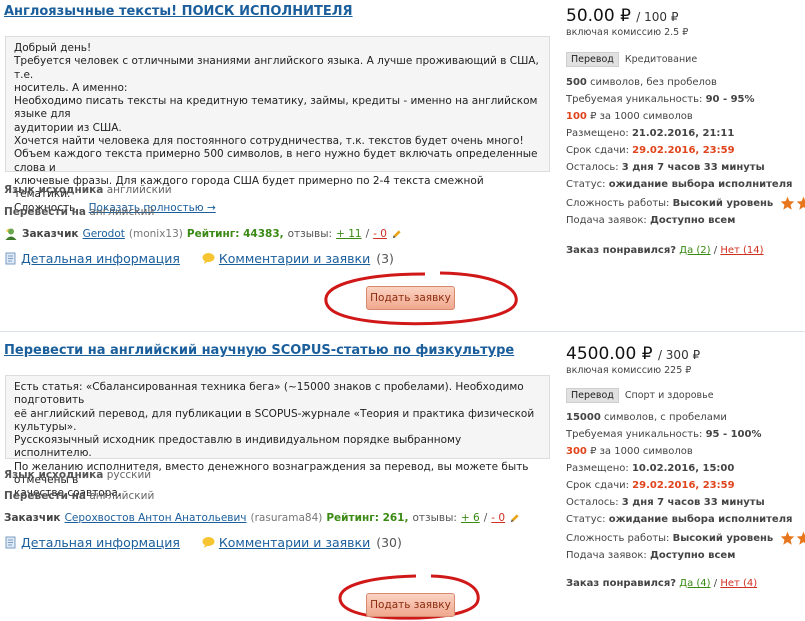 This screenshot has height=621, width=805. Describe the element at coordinates (641, 82) in the screenshot. I see `volume: 500 символов, без пробелов` at that location.